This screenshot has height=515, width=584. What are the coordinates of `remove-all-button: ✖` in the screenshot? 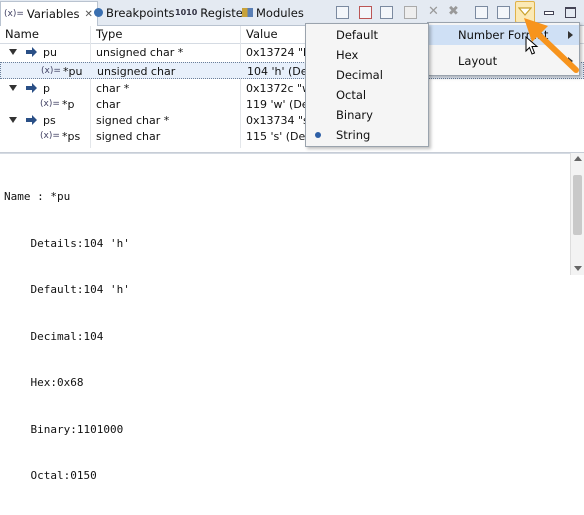 It's located at (454, 12).